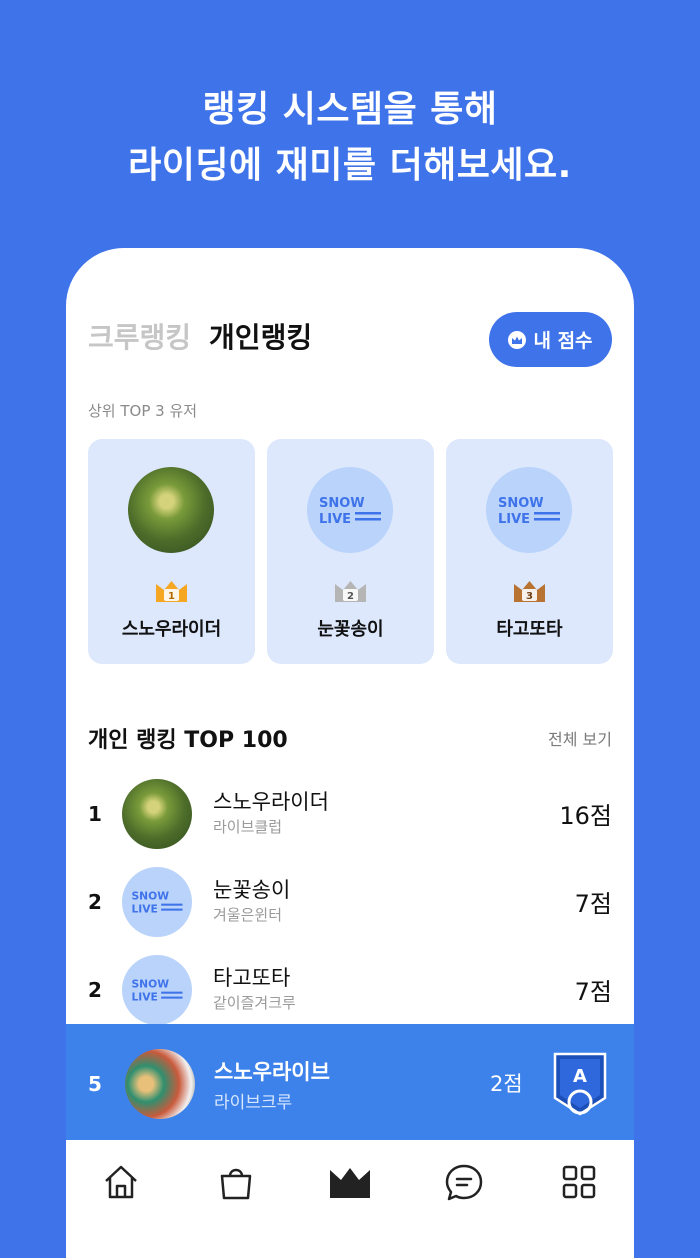  Describe the element at coordinates (563, 341) in the screenshot. I see `my-score-label: 내 점수` at that location.